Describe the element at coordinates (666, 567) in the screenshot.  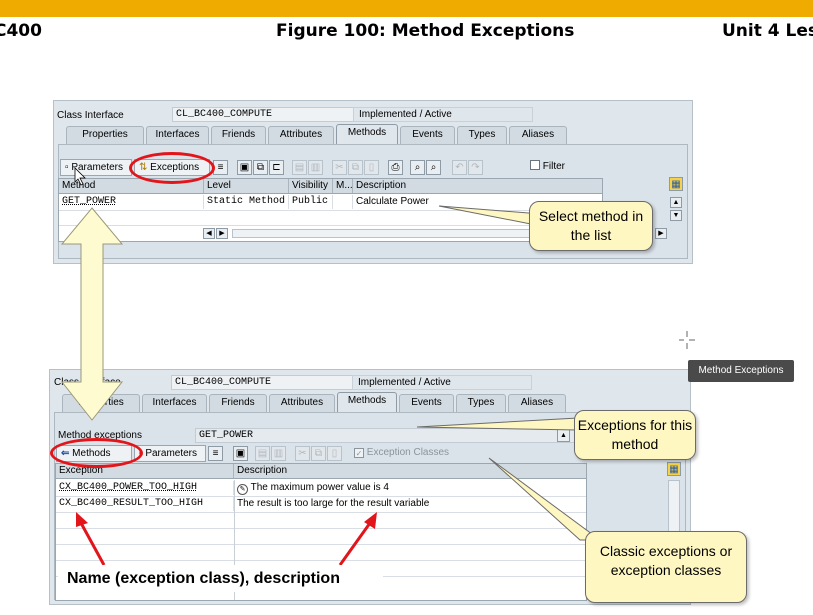
I see `callout-classic-exceptions: Classic exceptions or exception classes` at that location.